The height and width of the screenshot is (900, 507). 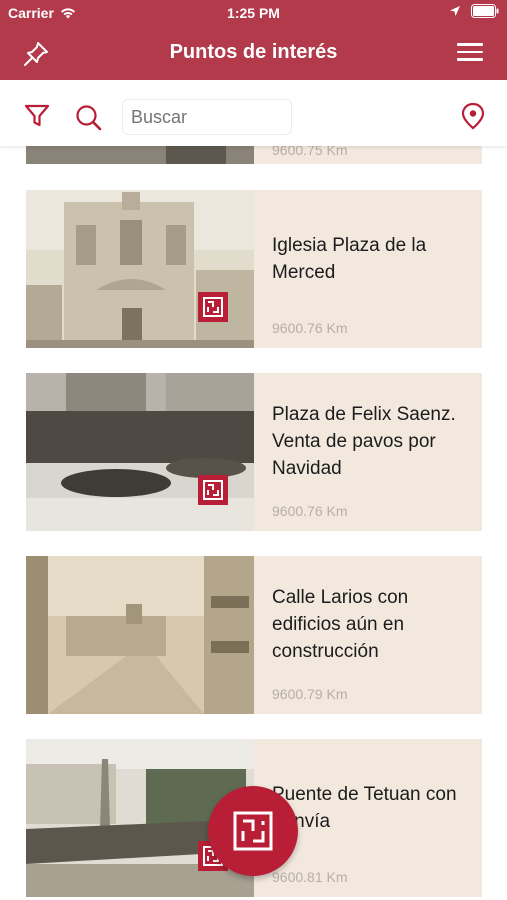 I want to click on filter-icon, so click(x=37, y=116).